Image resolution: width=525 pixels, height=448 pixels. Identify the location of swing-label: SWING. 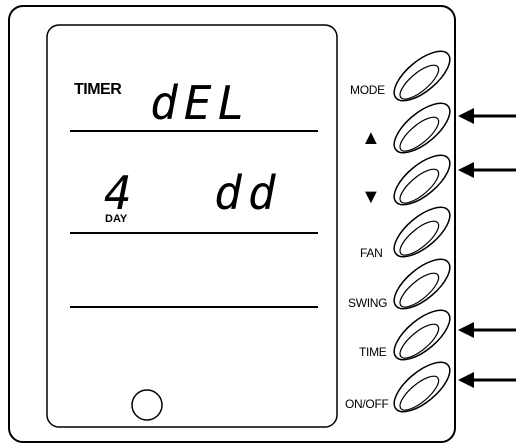
(368, 303).